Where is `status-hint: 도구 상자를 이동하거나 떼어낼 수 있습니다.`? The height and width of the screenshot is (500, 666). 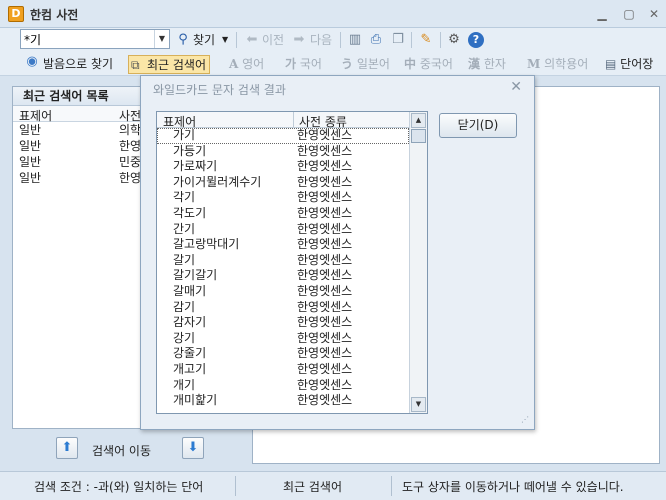
status-hint: 도구 상자를 이동하거나 떼어낼 수 있습니다. is located at coordinates (513, 487).